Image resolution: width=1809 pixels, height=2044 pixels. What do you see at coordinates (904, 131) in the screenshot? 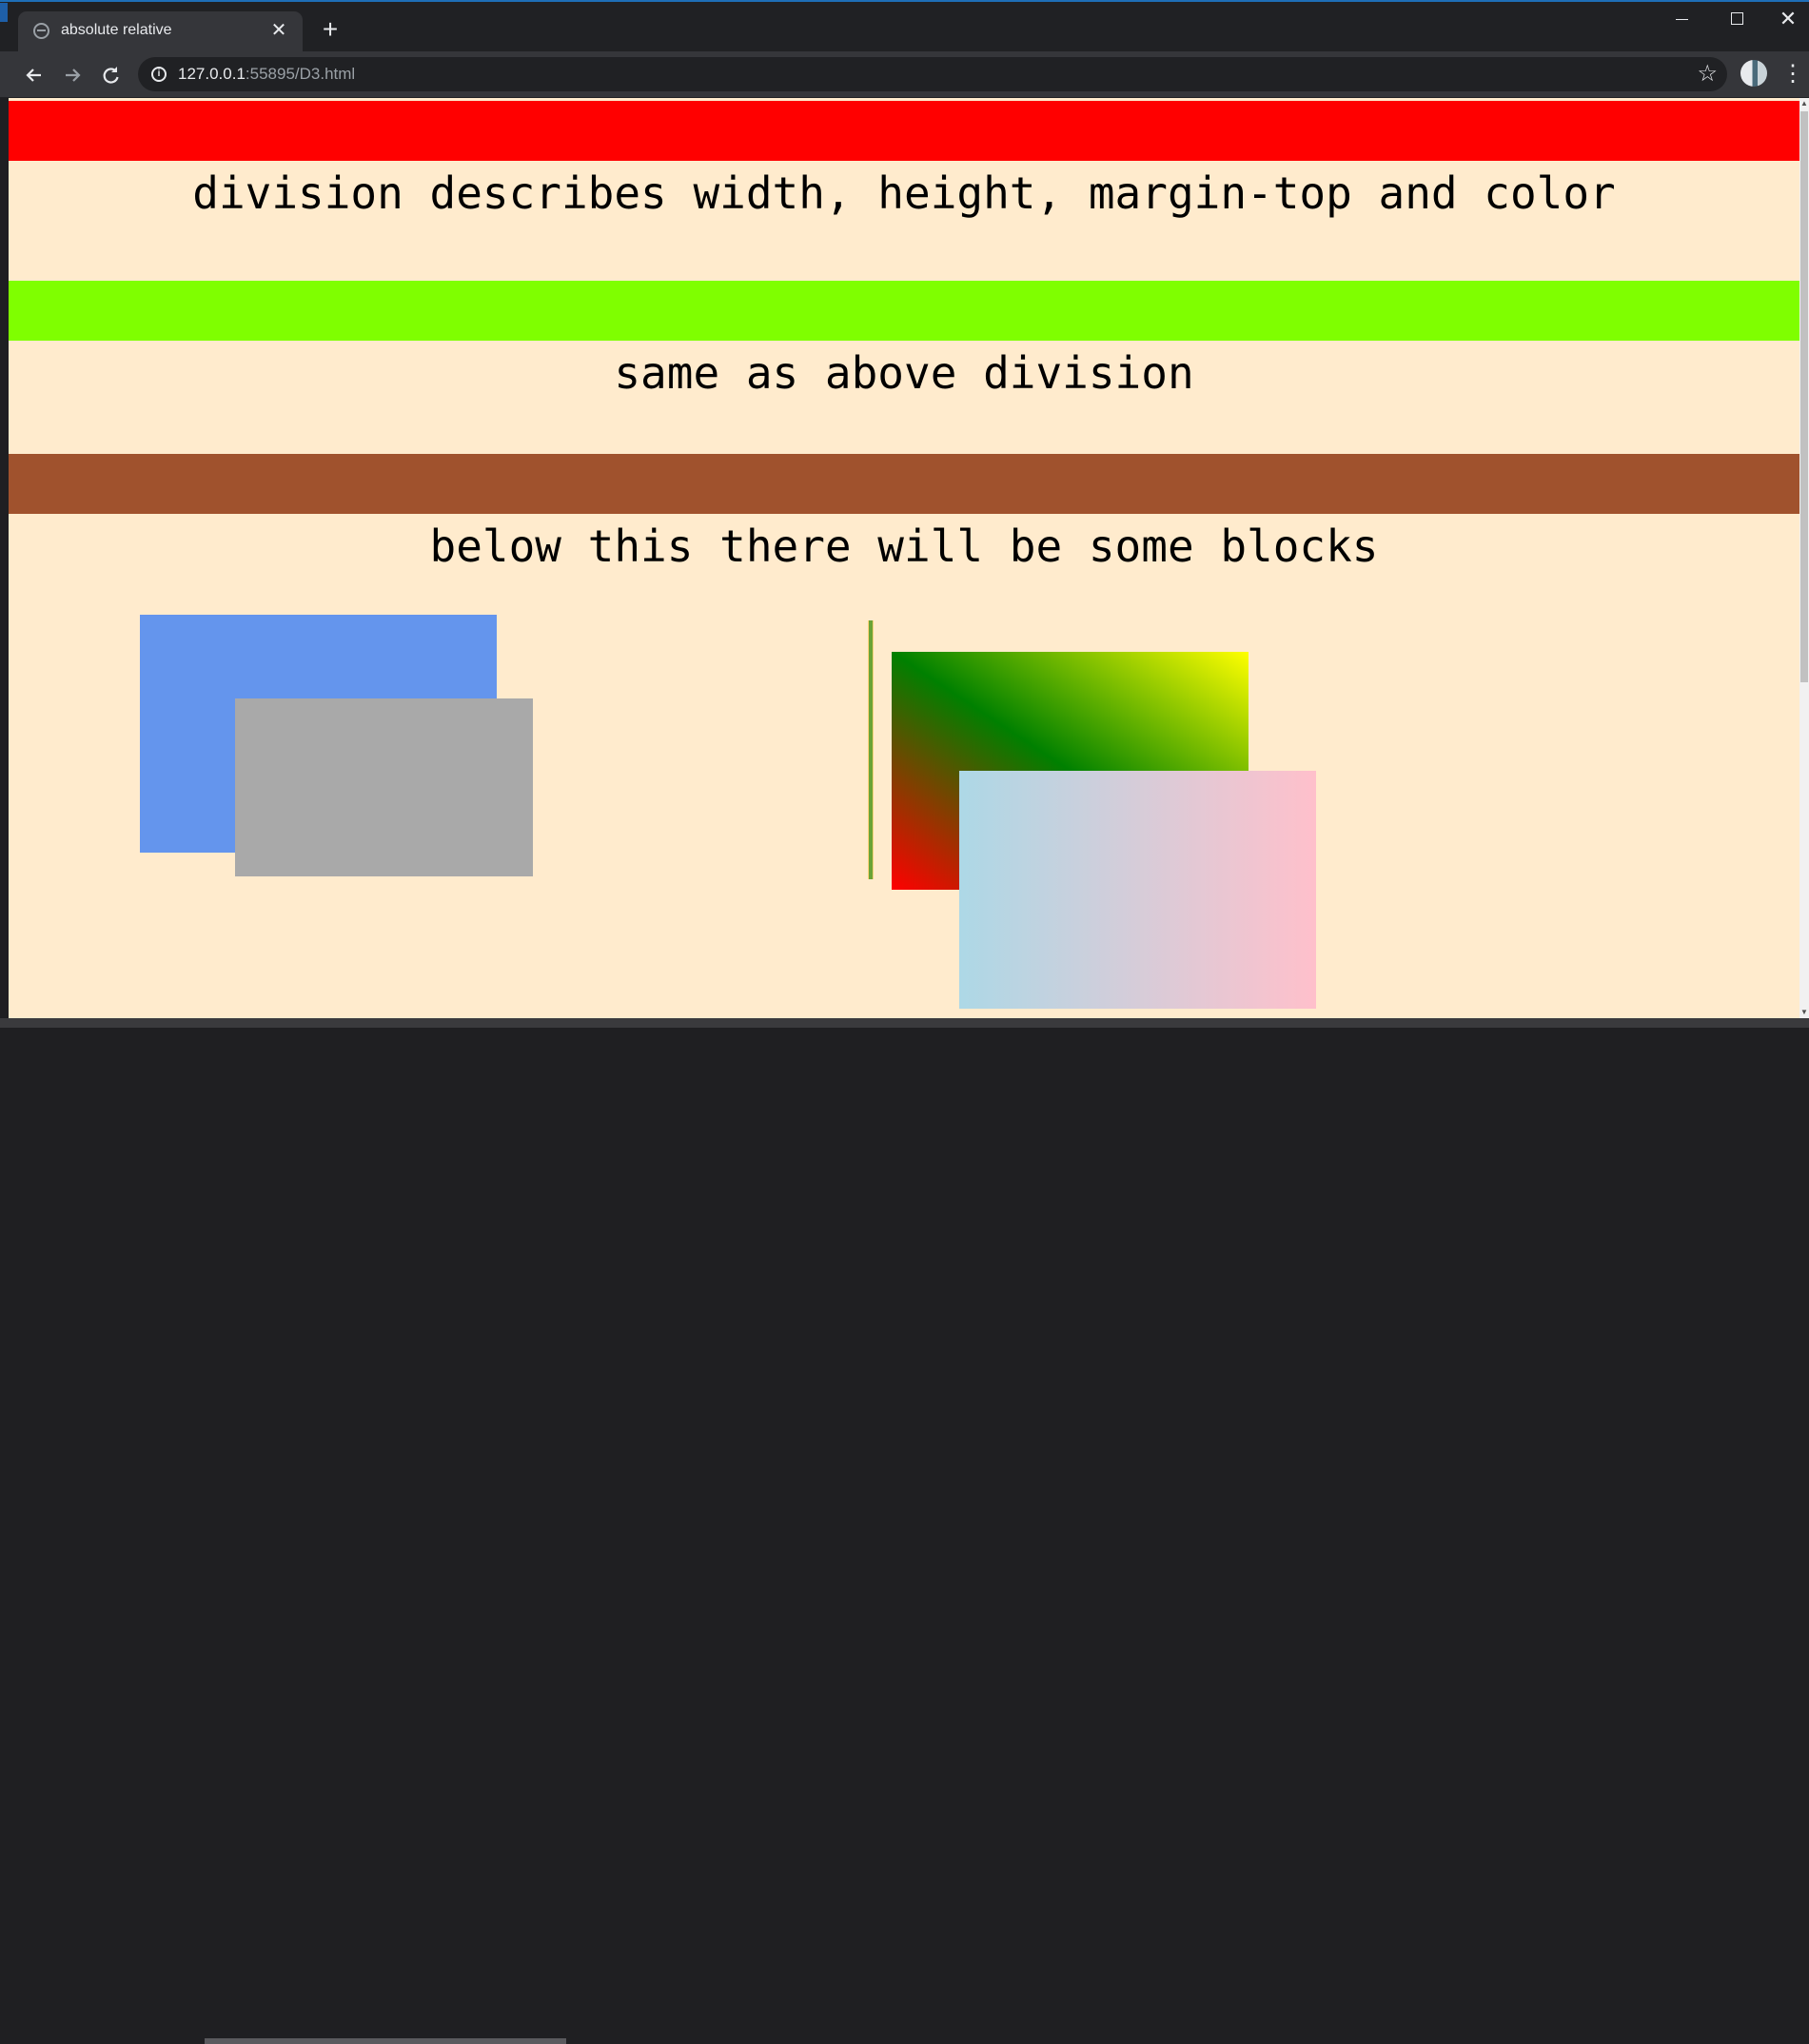
I see `red-division` at bounding box center [904, 131].